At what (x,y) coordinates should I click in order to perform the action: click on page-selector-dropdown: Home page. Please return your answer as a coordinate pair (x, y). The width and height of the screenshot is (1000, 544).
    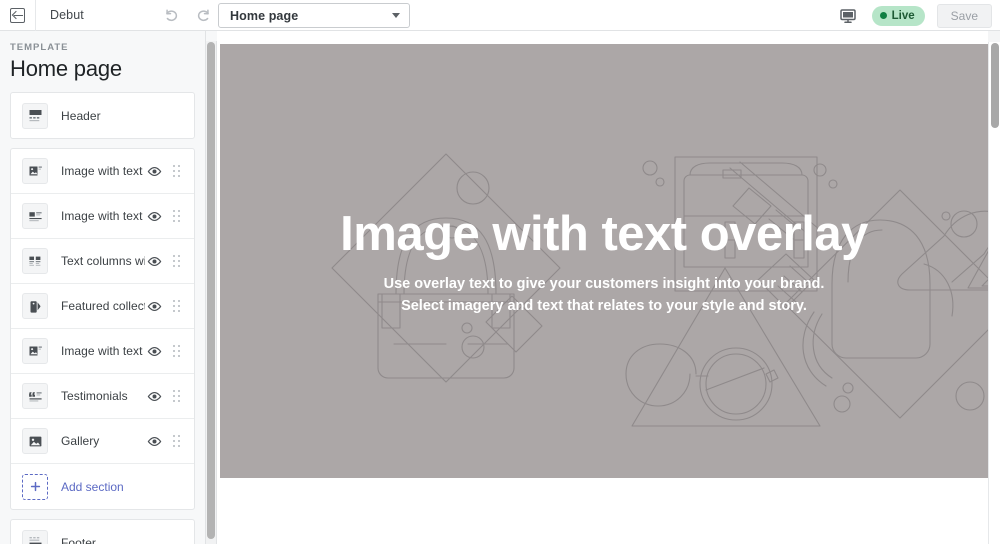
    Looking at the image, I should click on (314, 15).